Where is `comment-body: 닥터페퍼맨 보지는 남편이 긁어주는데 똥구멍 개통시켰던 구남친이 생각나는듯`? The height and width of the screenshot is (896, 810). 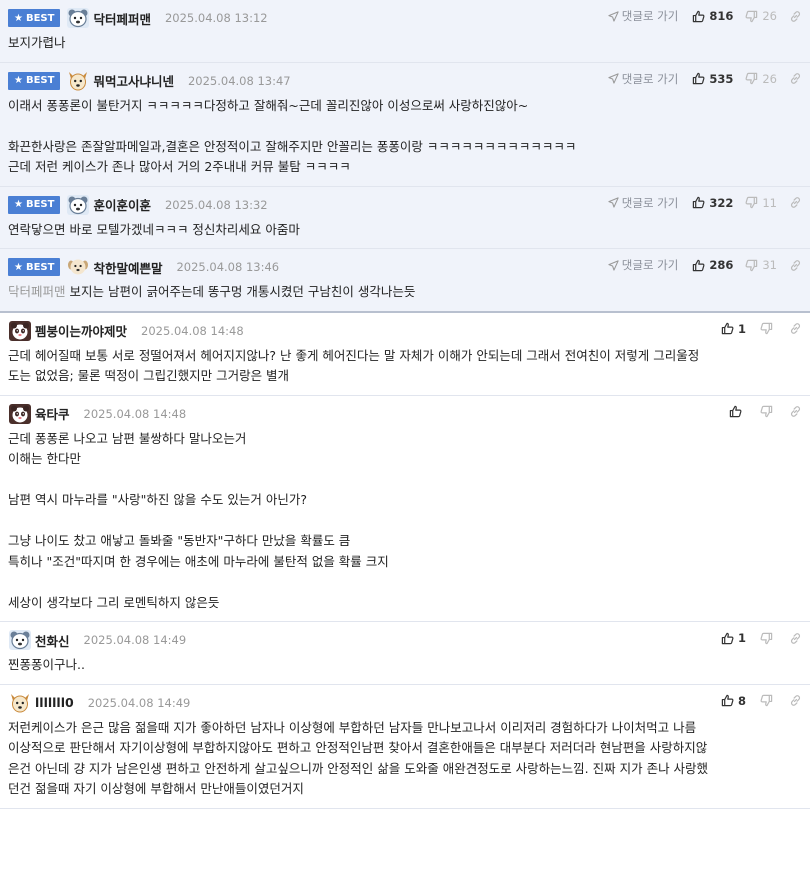
comment-body: 닥터페퍼맨 보지는 남편이 긁어주는데 똥구멍 개통시켰던 구남친이 생각나는듯 is located at coordinates (405, 294).